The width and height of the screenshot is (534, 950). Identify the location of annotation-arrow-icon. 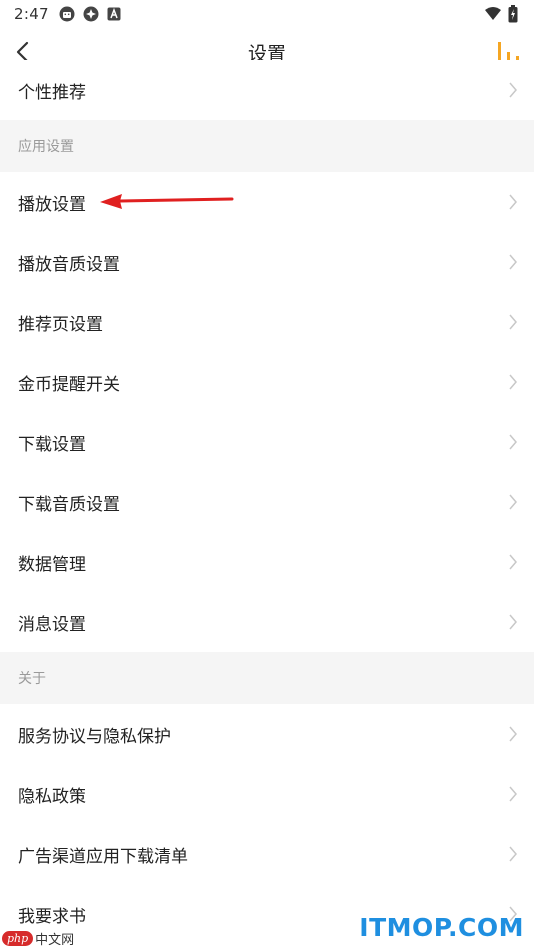
(167, 201).